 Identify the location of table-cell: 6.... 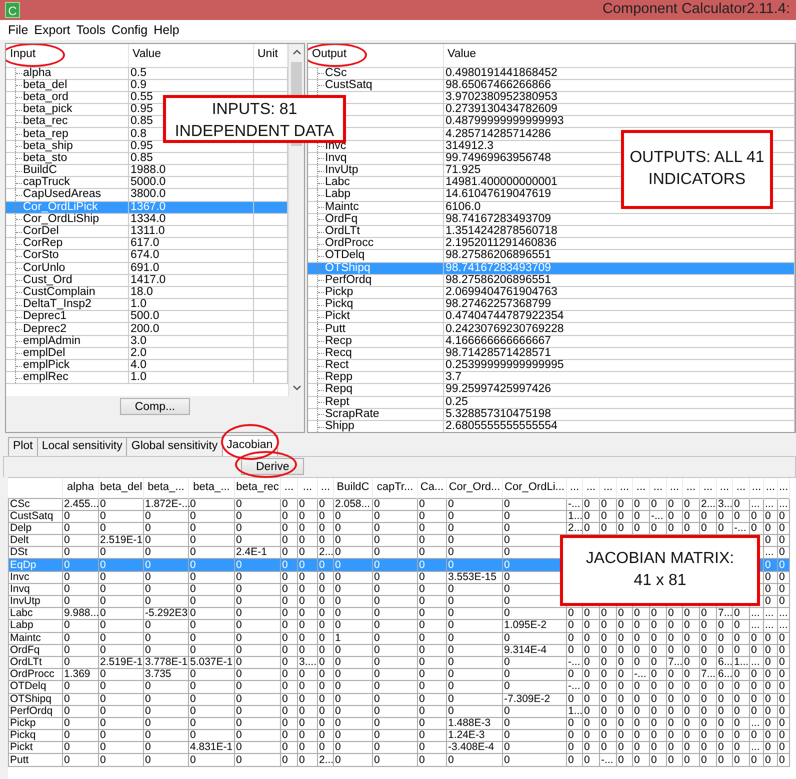
(724, 662).